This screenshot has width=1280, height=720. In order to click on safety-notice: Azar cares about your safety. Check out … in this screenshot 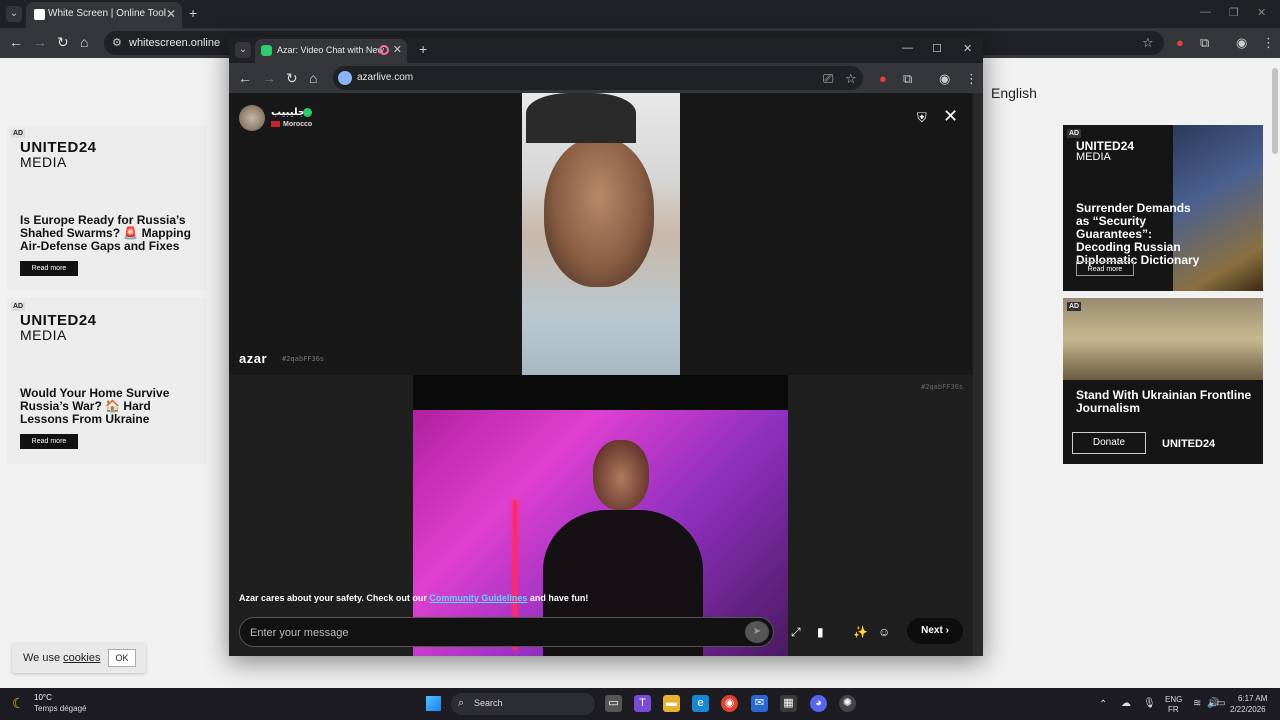, I will do `click(413, 598)`.